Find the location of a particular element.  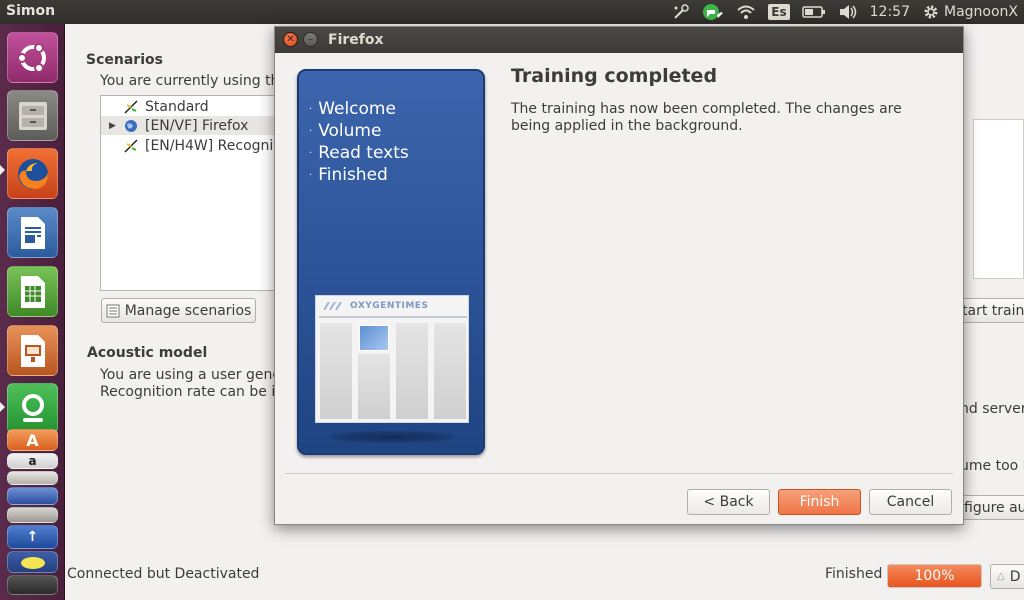

files-launcher-item is located at coordinates (32, 115).